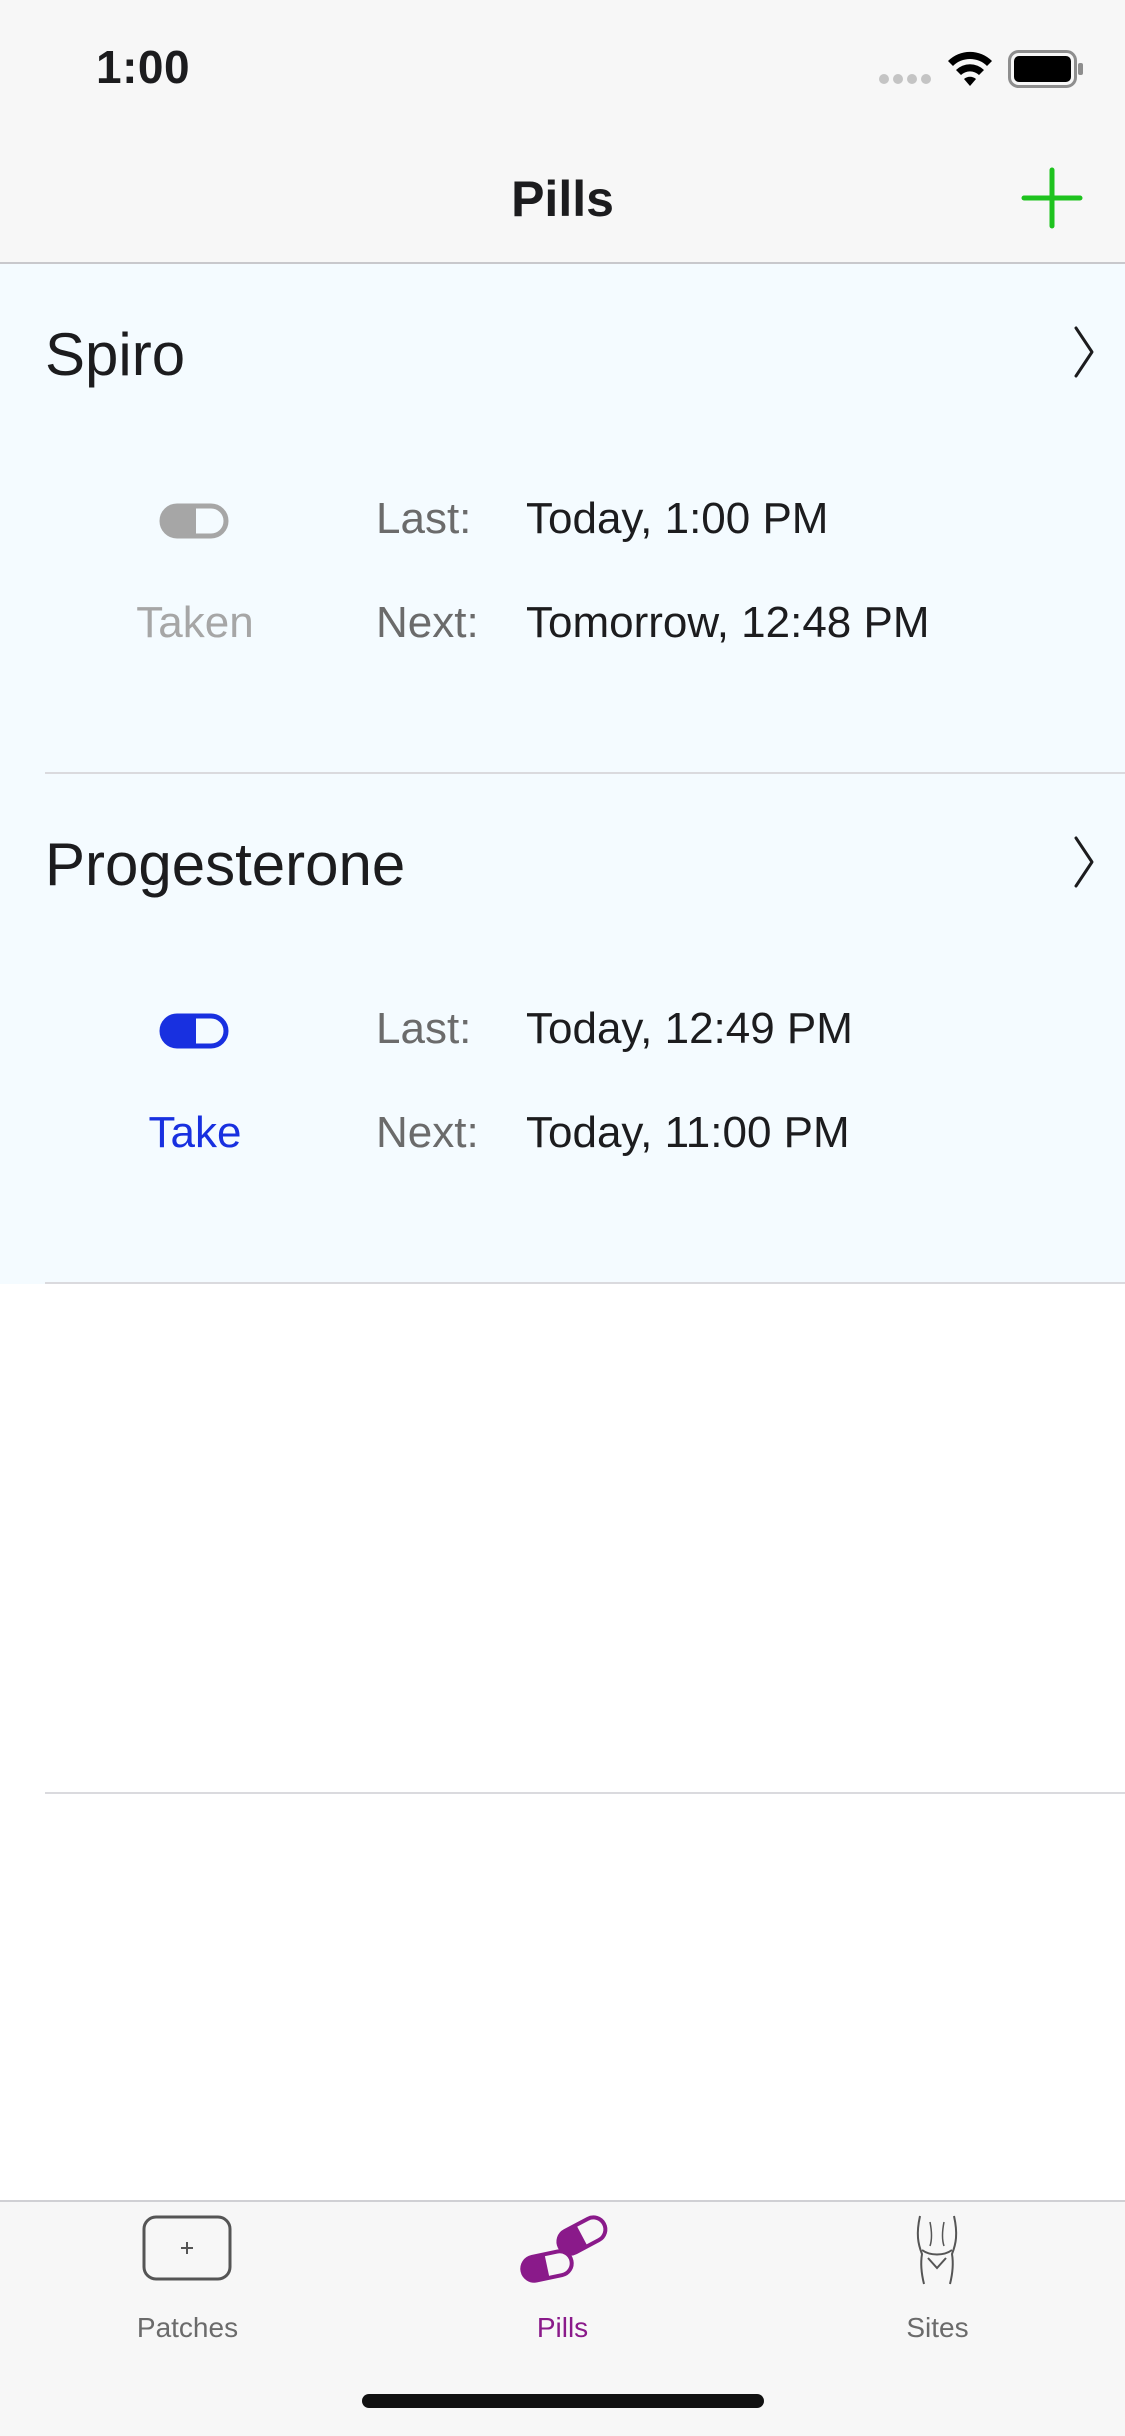 This screenshot has width=1125, height=2436. I want to click on tab-patches: Patches, so click(187, 2277).